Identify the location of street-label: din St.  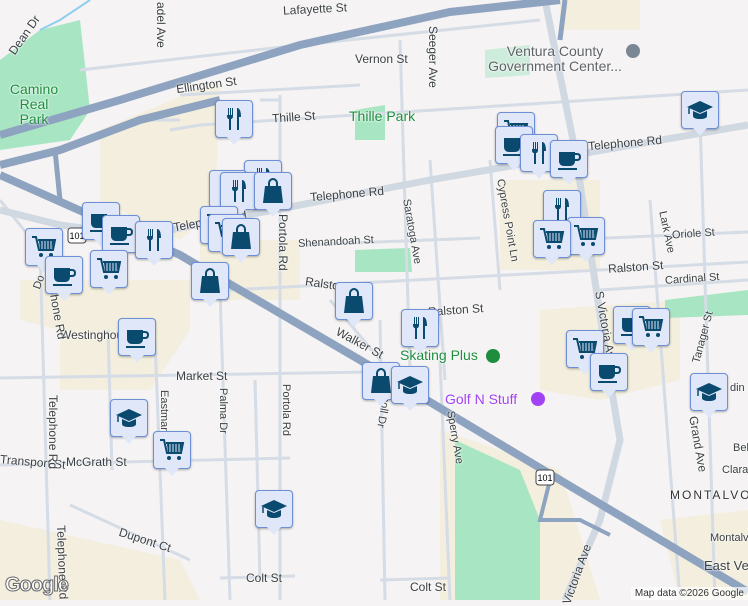
(739, 388).